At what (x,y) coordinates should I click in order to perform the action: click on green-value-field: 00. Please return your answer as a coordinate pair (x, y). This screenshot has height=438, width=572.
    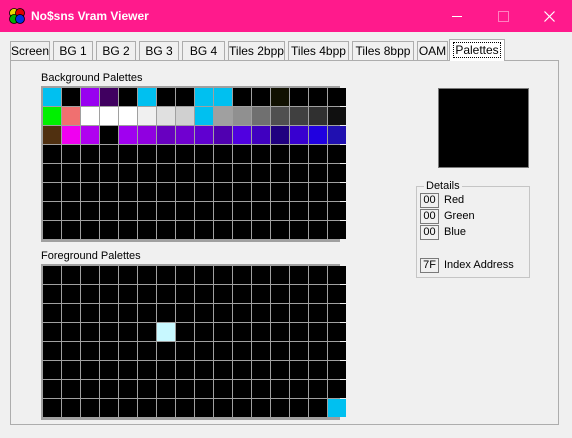
    Looking at the image, I should click on (429, 216).